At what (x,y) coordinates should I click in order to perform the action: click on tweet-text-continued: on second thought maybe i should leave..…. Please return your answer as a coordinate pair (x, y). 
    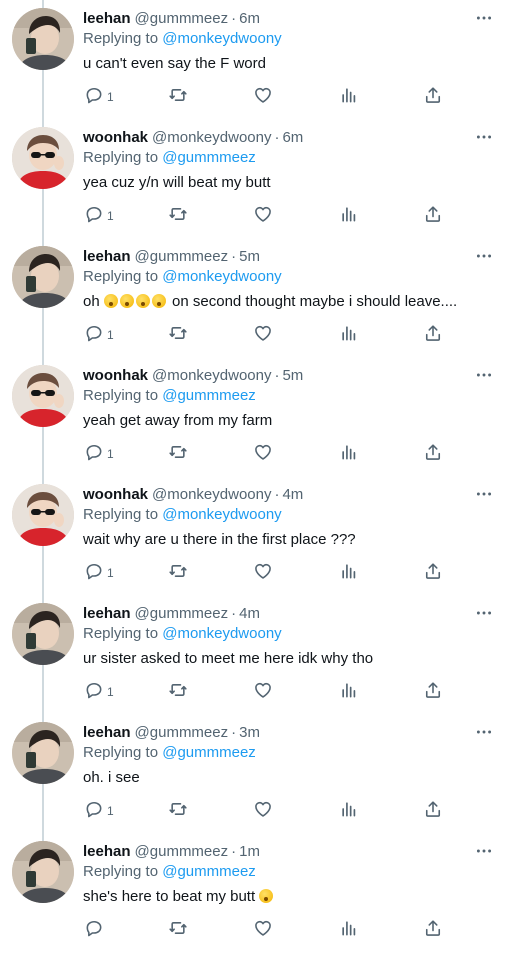
    Looking at the image, I should click on (315, 301).